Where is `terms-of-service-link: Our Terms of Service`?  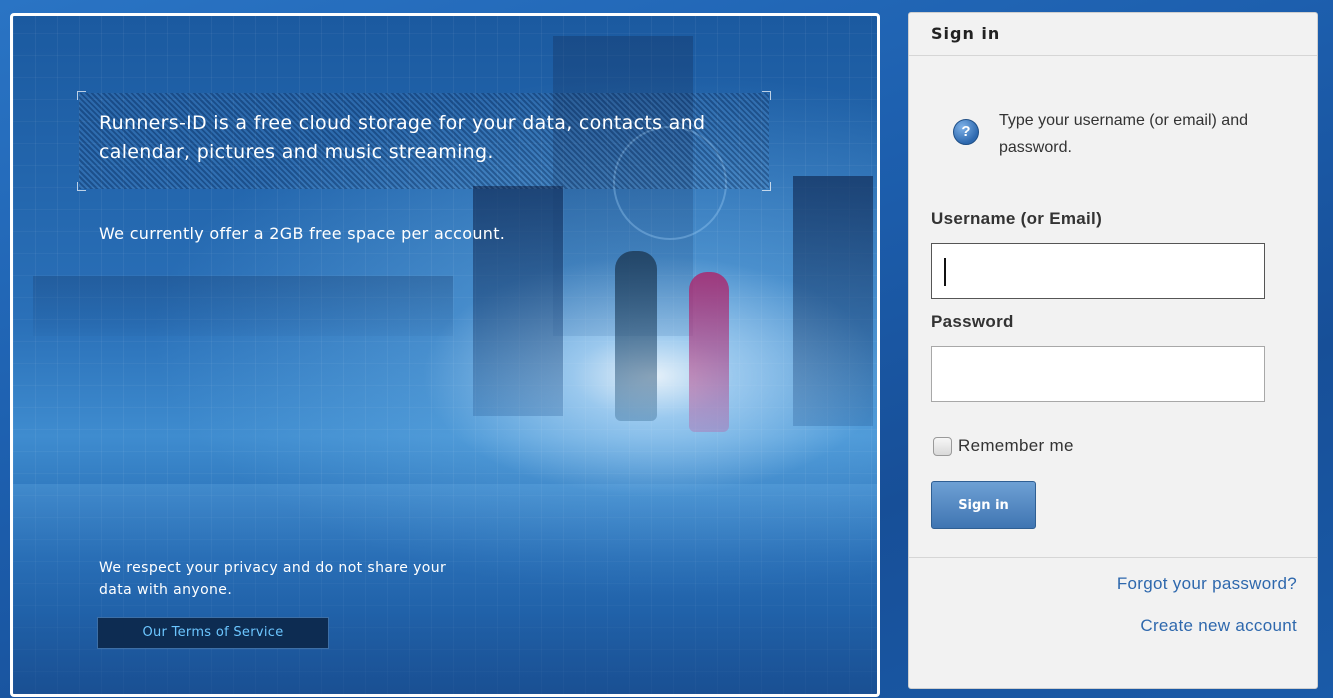 terms-of-service-link: Our Terms of Service is located at coordinates (213, 633).